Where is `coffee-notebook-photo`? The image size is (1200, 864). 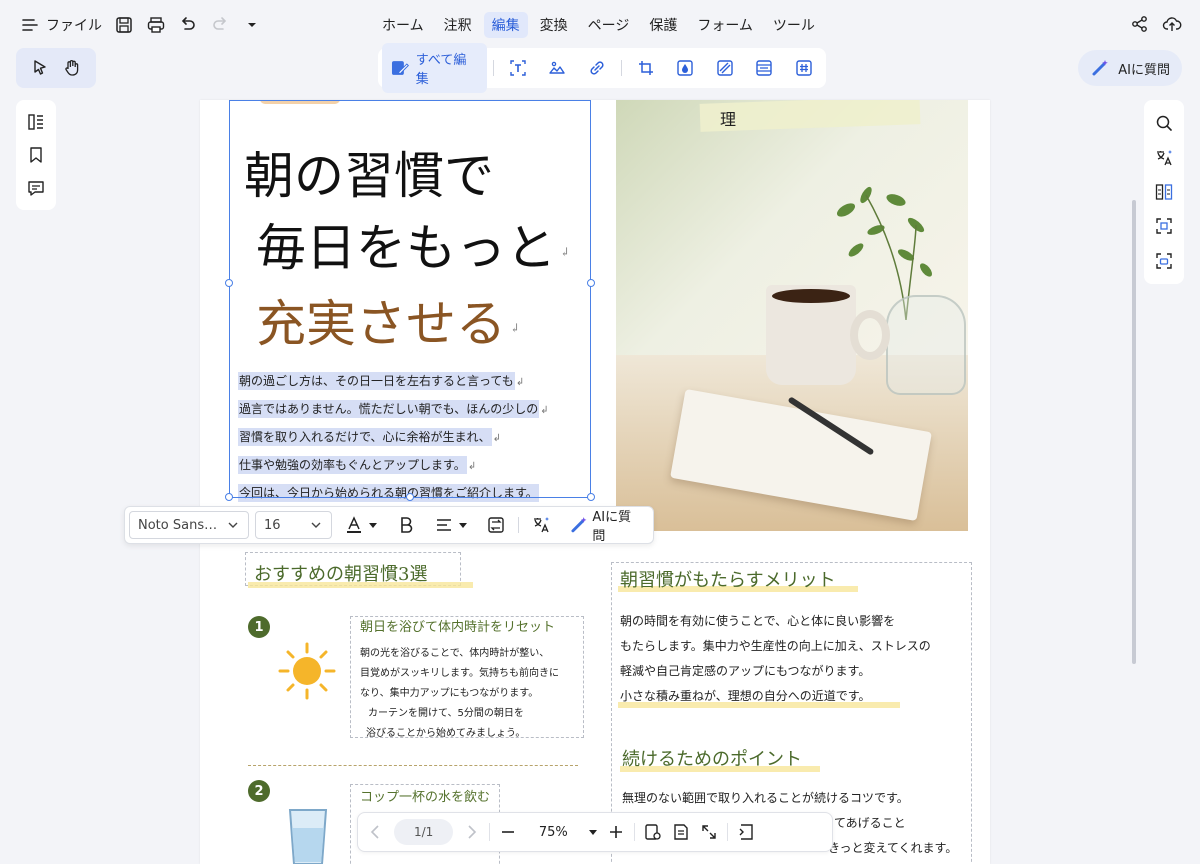
coffee-notebook-photo is located at coordinates (792, 315).